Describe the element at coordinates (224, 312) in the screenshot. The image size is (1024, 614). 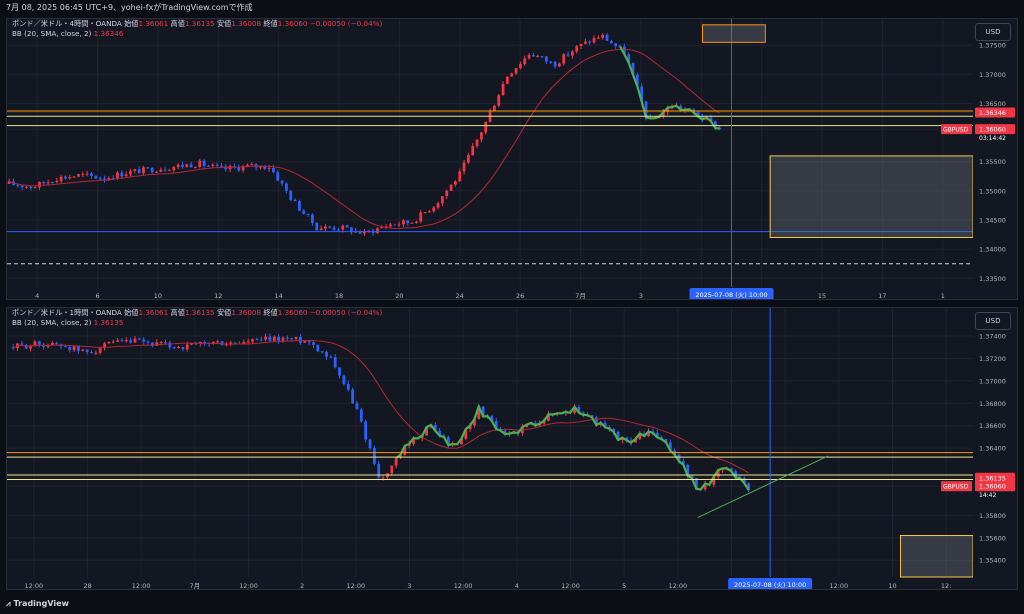
I see `low-label: 安値` at that location.